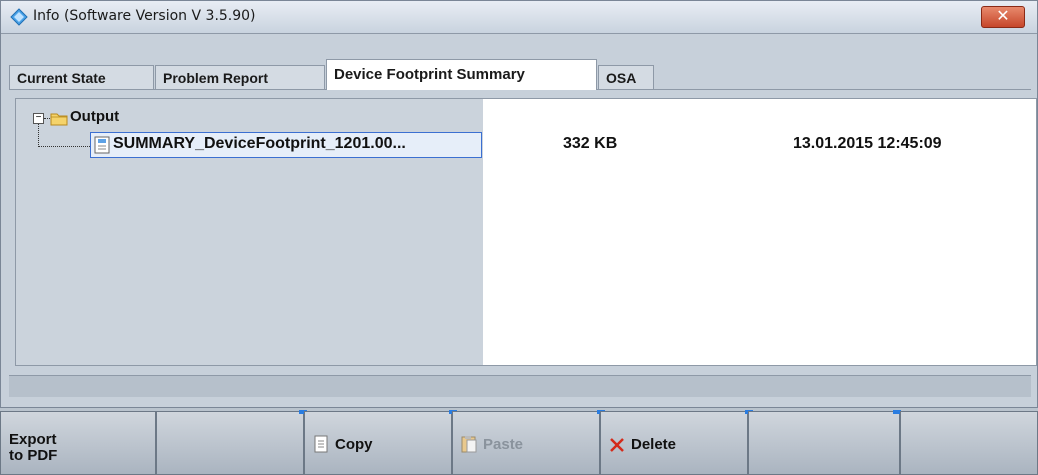  I want to click on softkey-bar: Export to PDF Copy Paste Delete, so click(519, 442).